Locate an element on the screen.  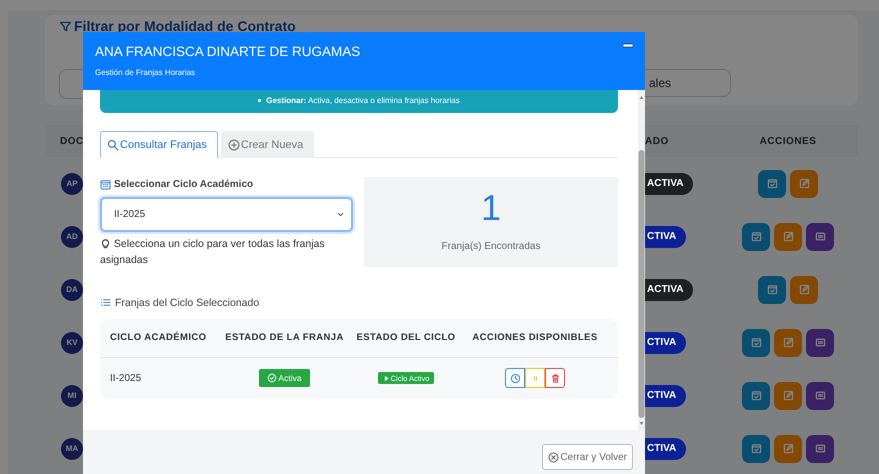
column-header: ACCIONES is located at coordinates (788, 141).